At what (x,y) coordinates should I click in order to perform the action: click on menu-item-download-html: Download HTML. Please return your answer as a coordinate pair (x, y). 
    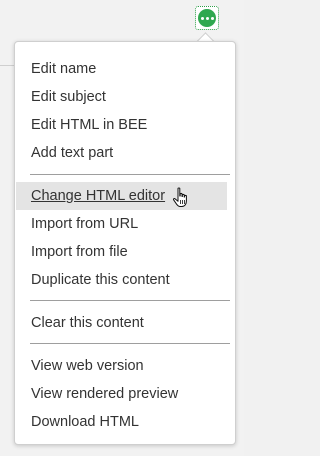
    Looking at the image, I should click on (121, 422).